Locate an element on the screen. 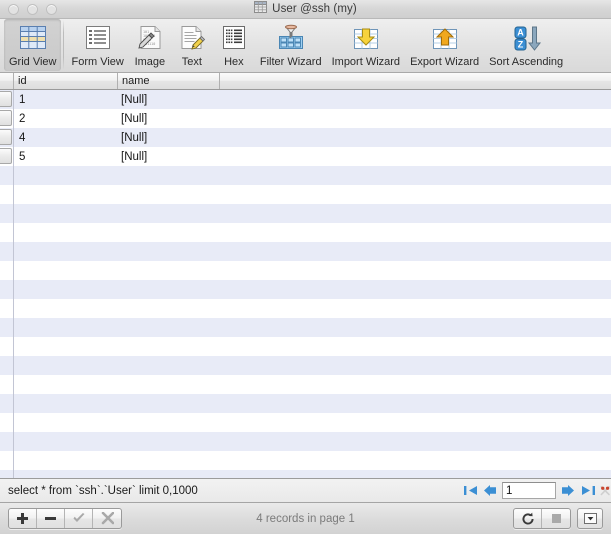  cell-filler is located at coordinates (415, 441).